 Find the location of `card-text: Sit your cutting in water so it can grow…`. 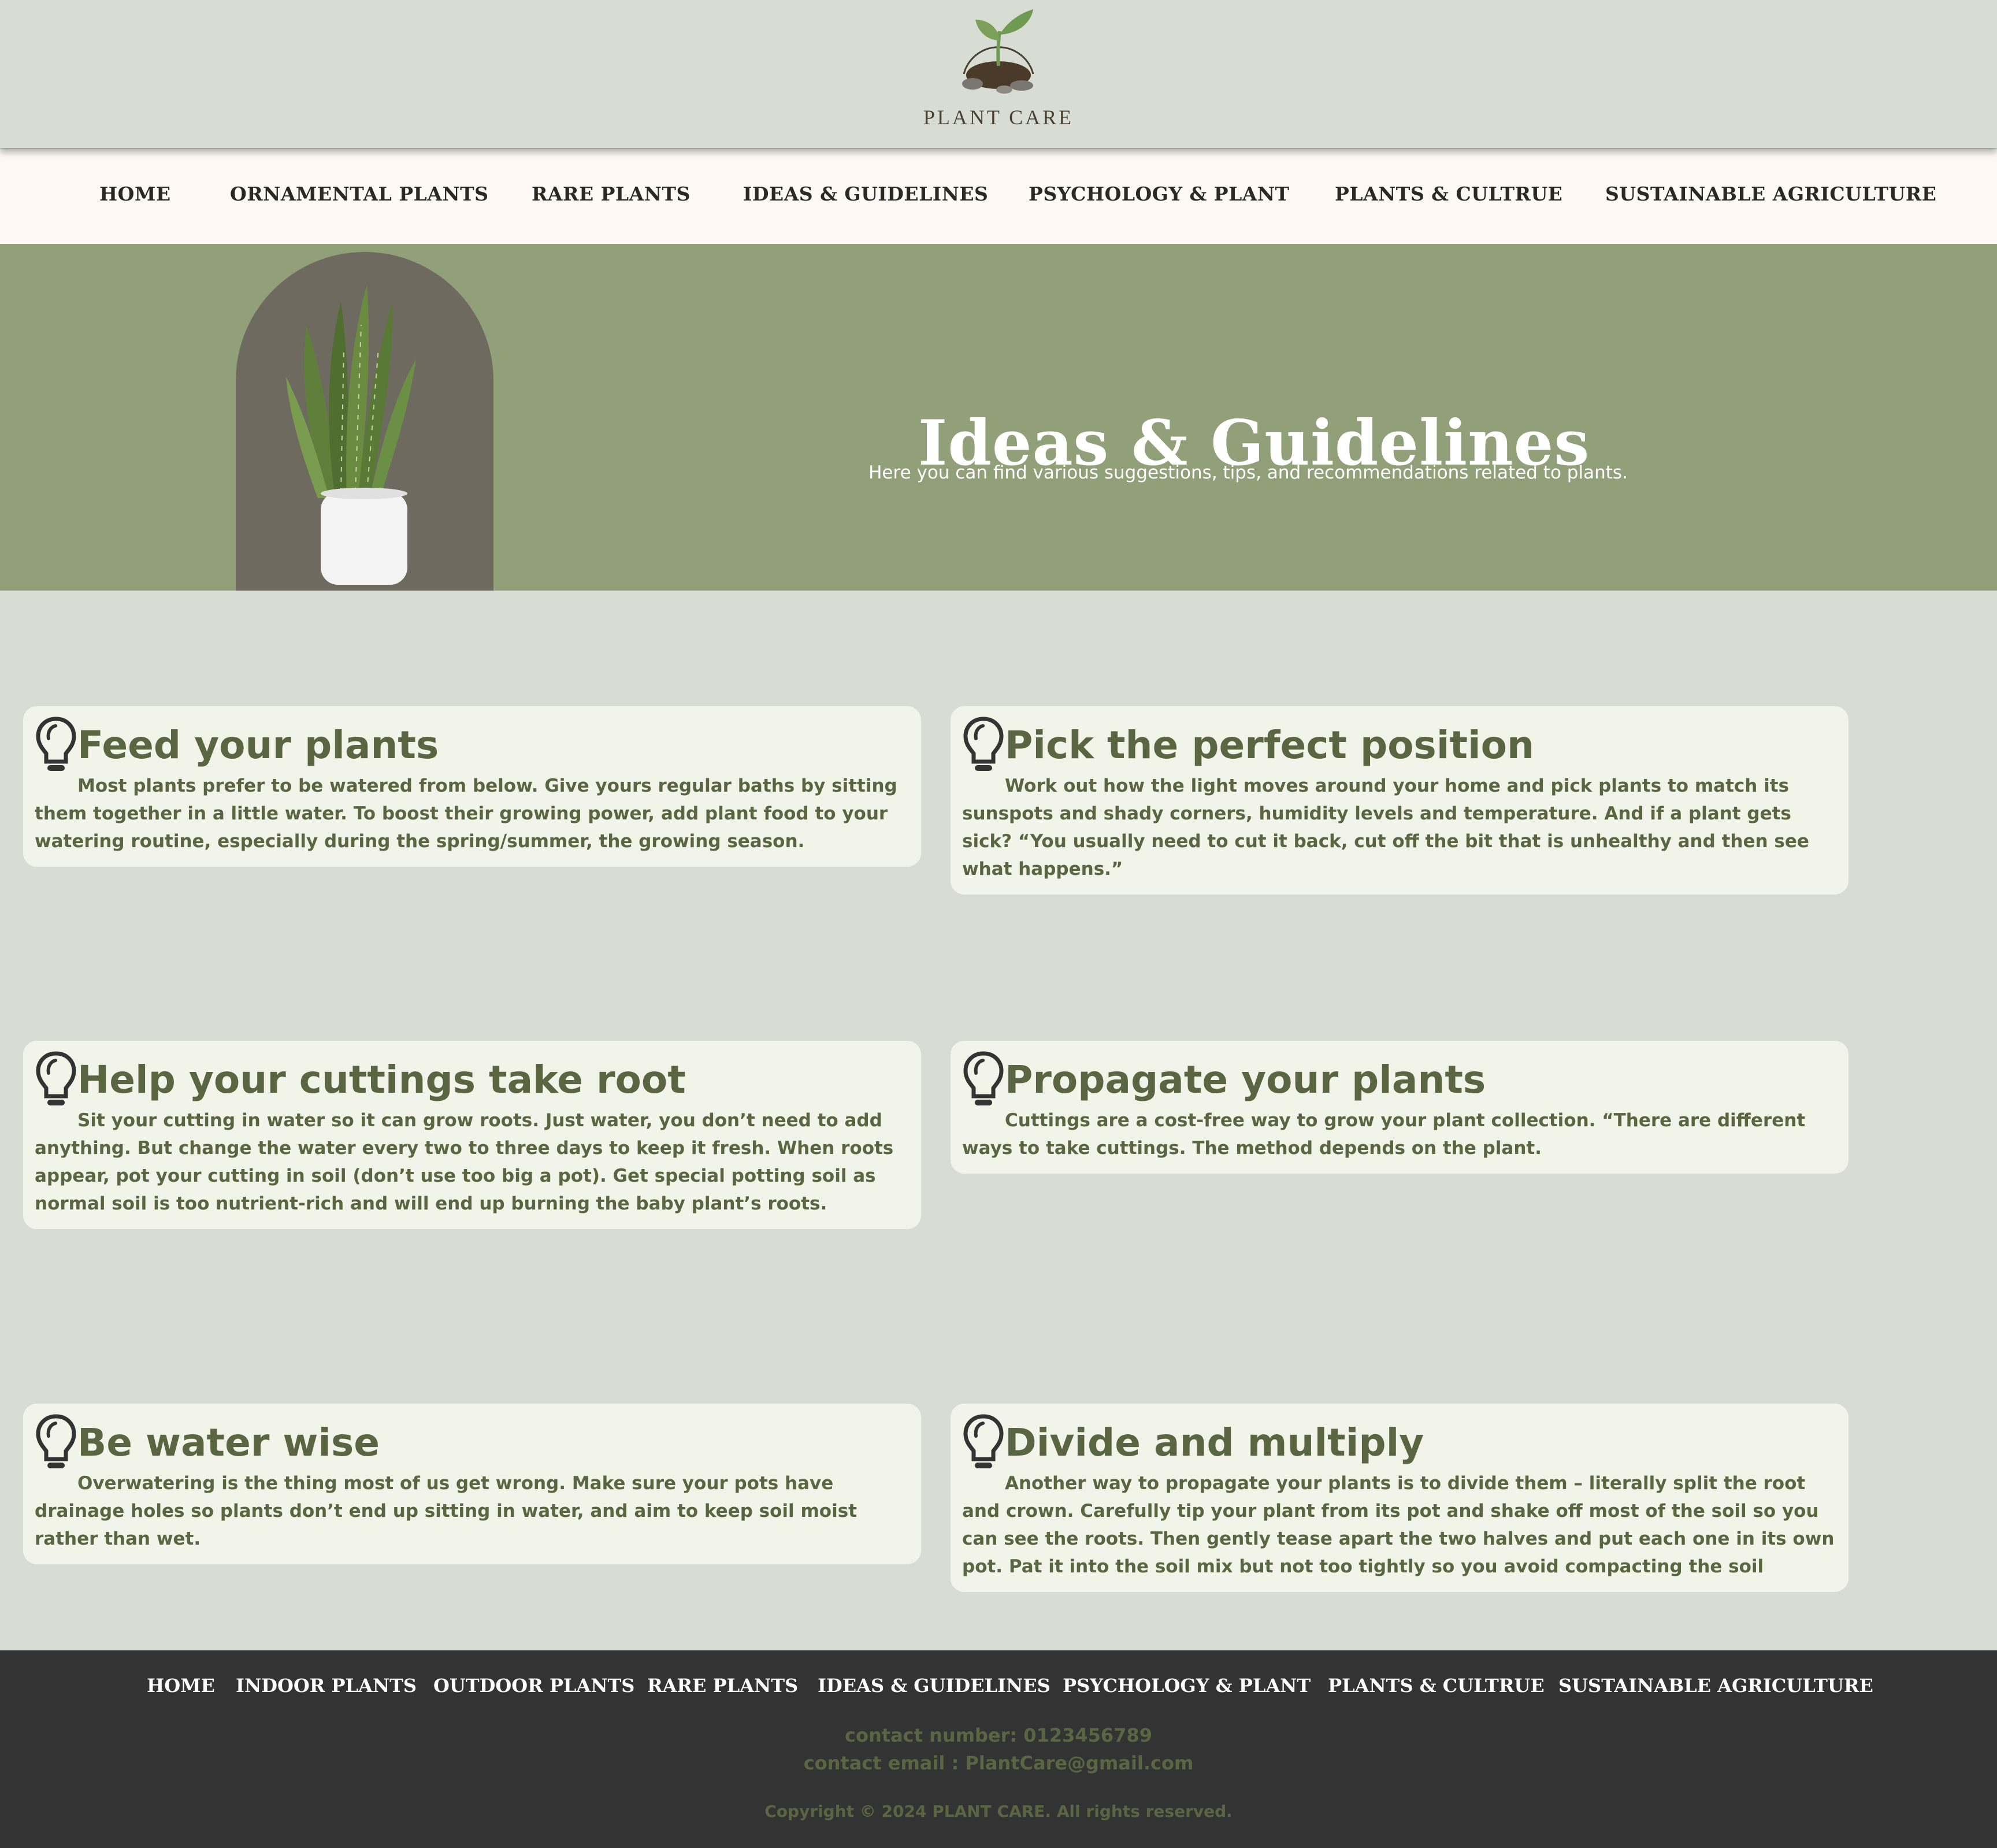

card-text: Sit your cutting in water so it can grow… is located at coordinates (464, 1162).